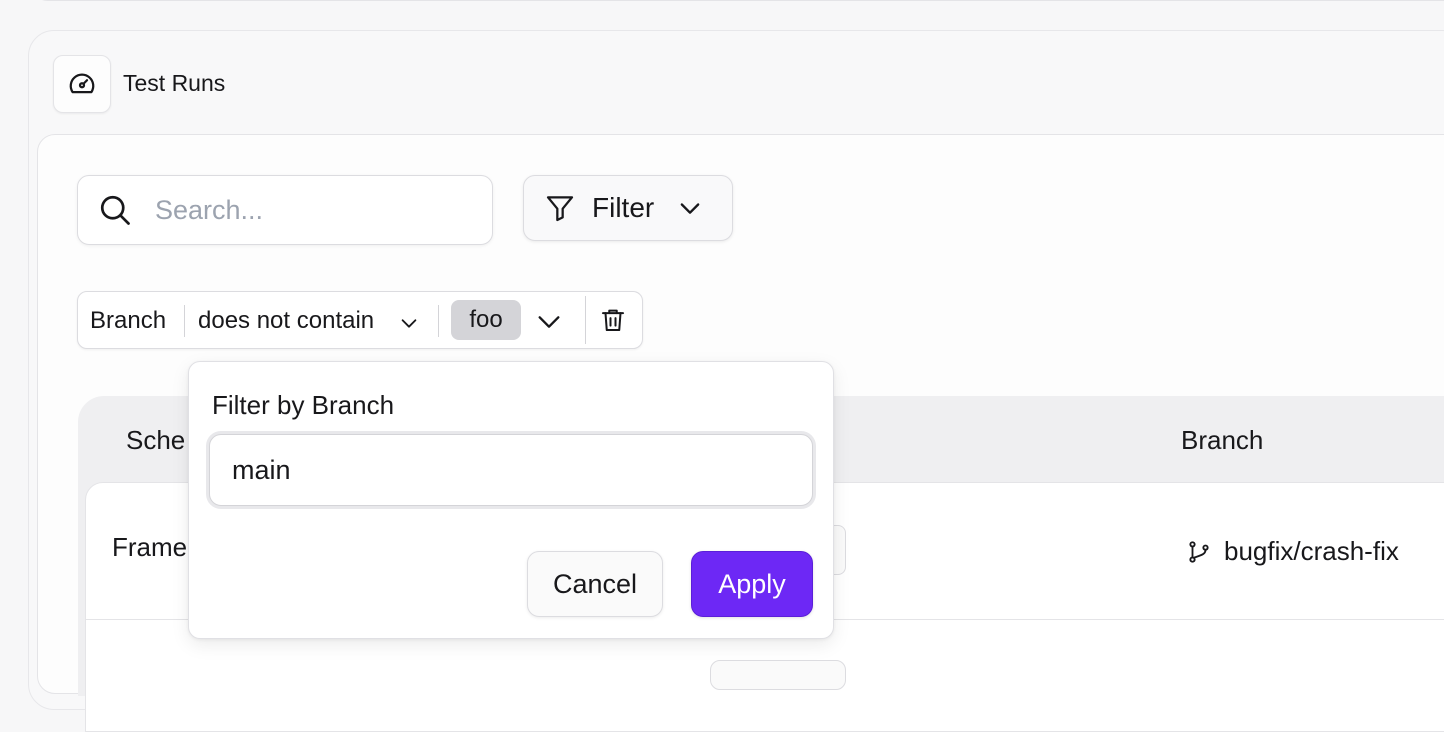  What do you see at coordinates (1222, 440) in the screenshot?
I see `column-header-branch: Branch` at bounding box center [1222, 440].